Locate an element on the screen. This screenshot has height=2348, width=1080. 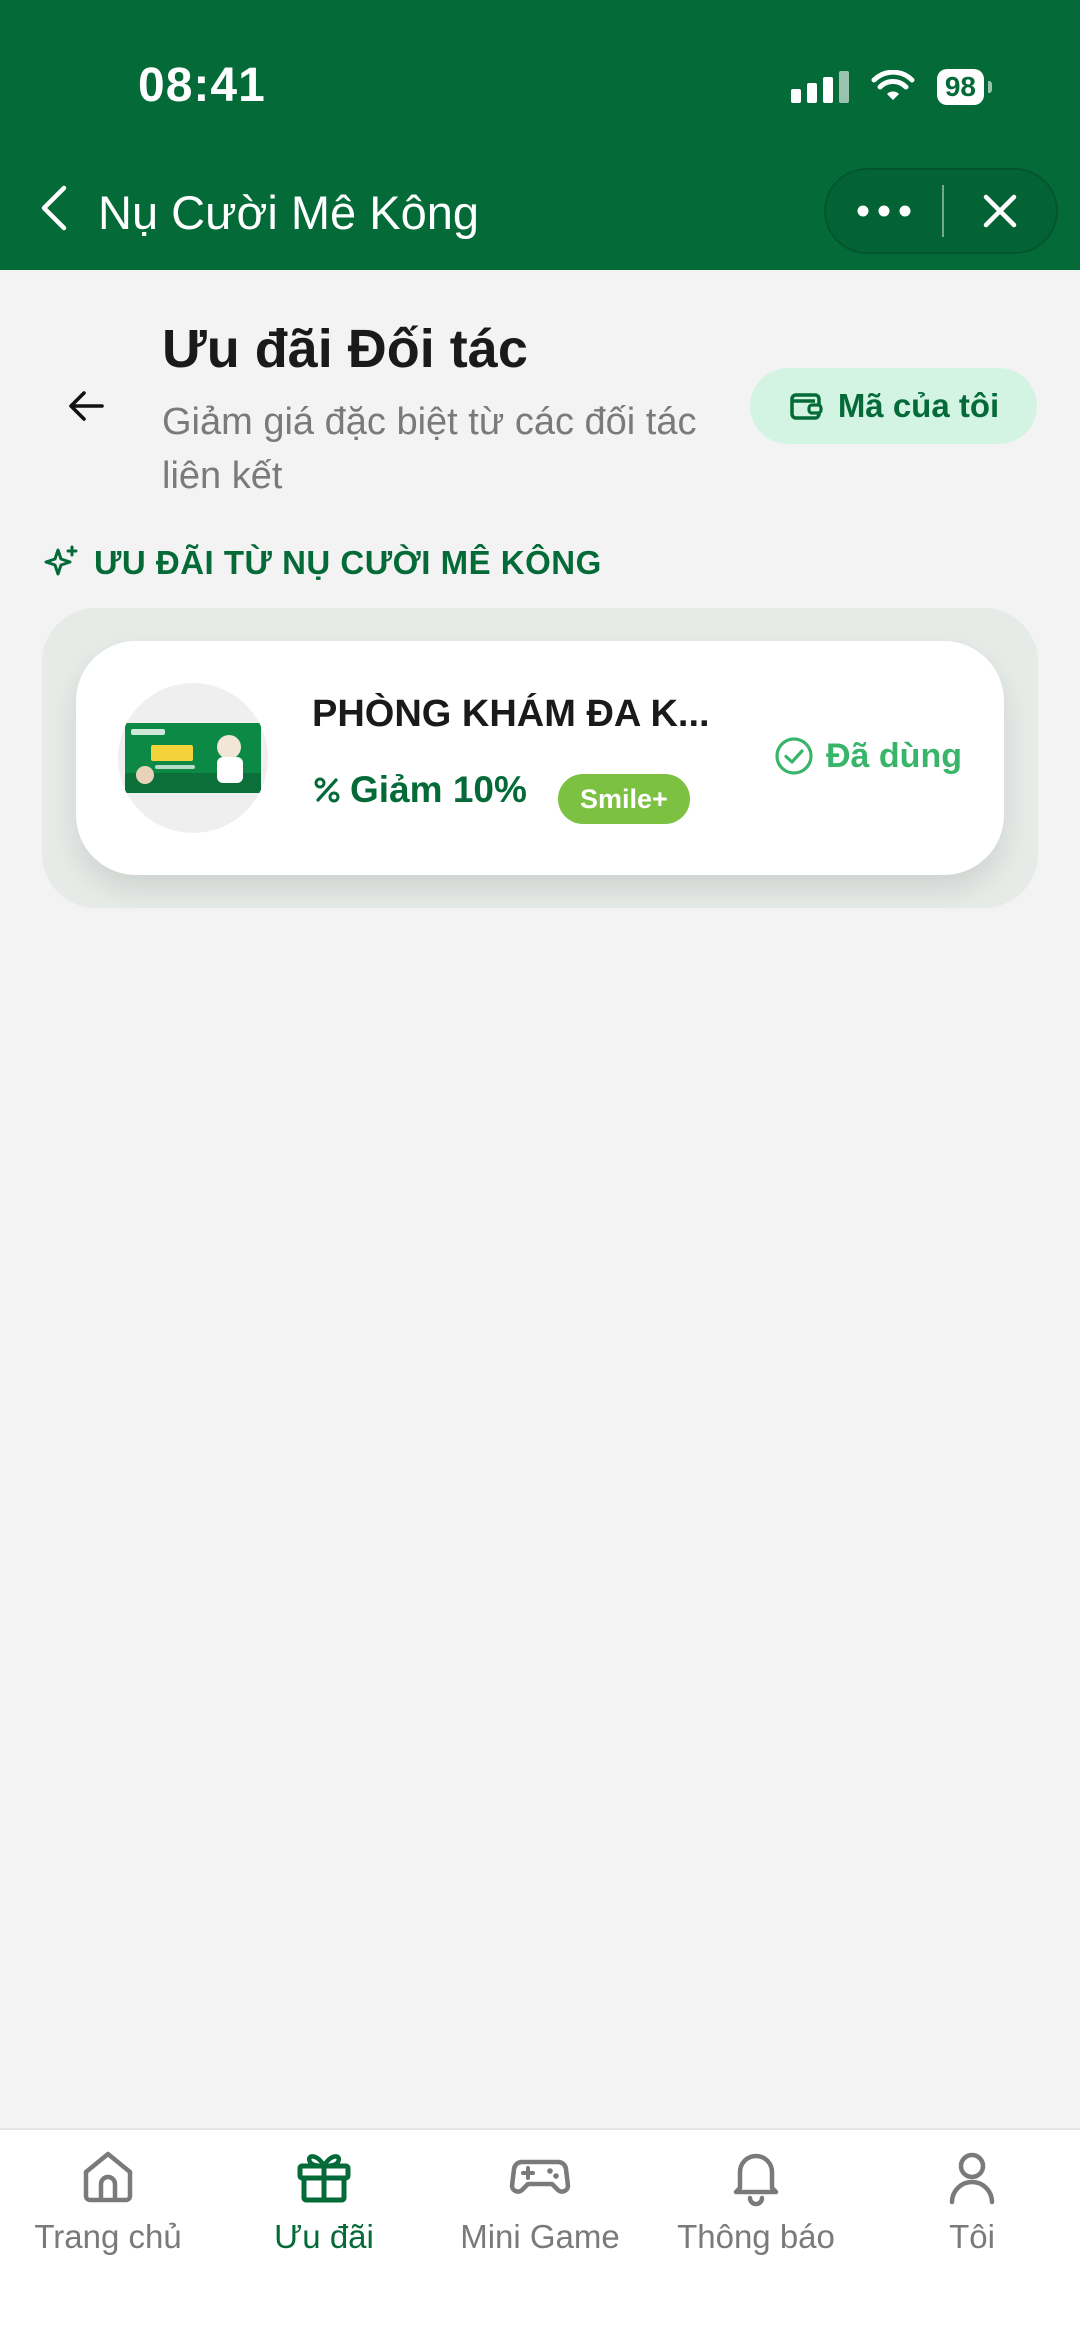
tab-minigame-label: Mini Game is located at coordinates (540, 2236).